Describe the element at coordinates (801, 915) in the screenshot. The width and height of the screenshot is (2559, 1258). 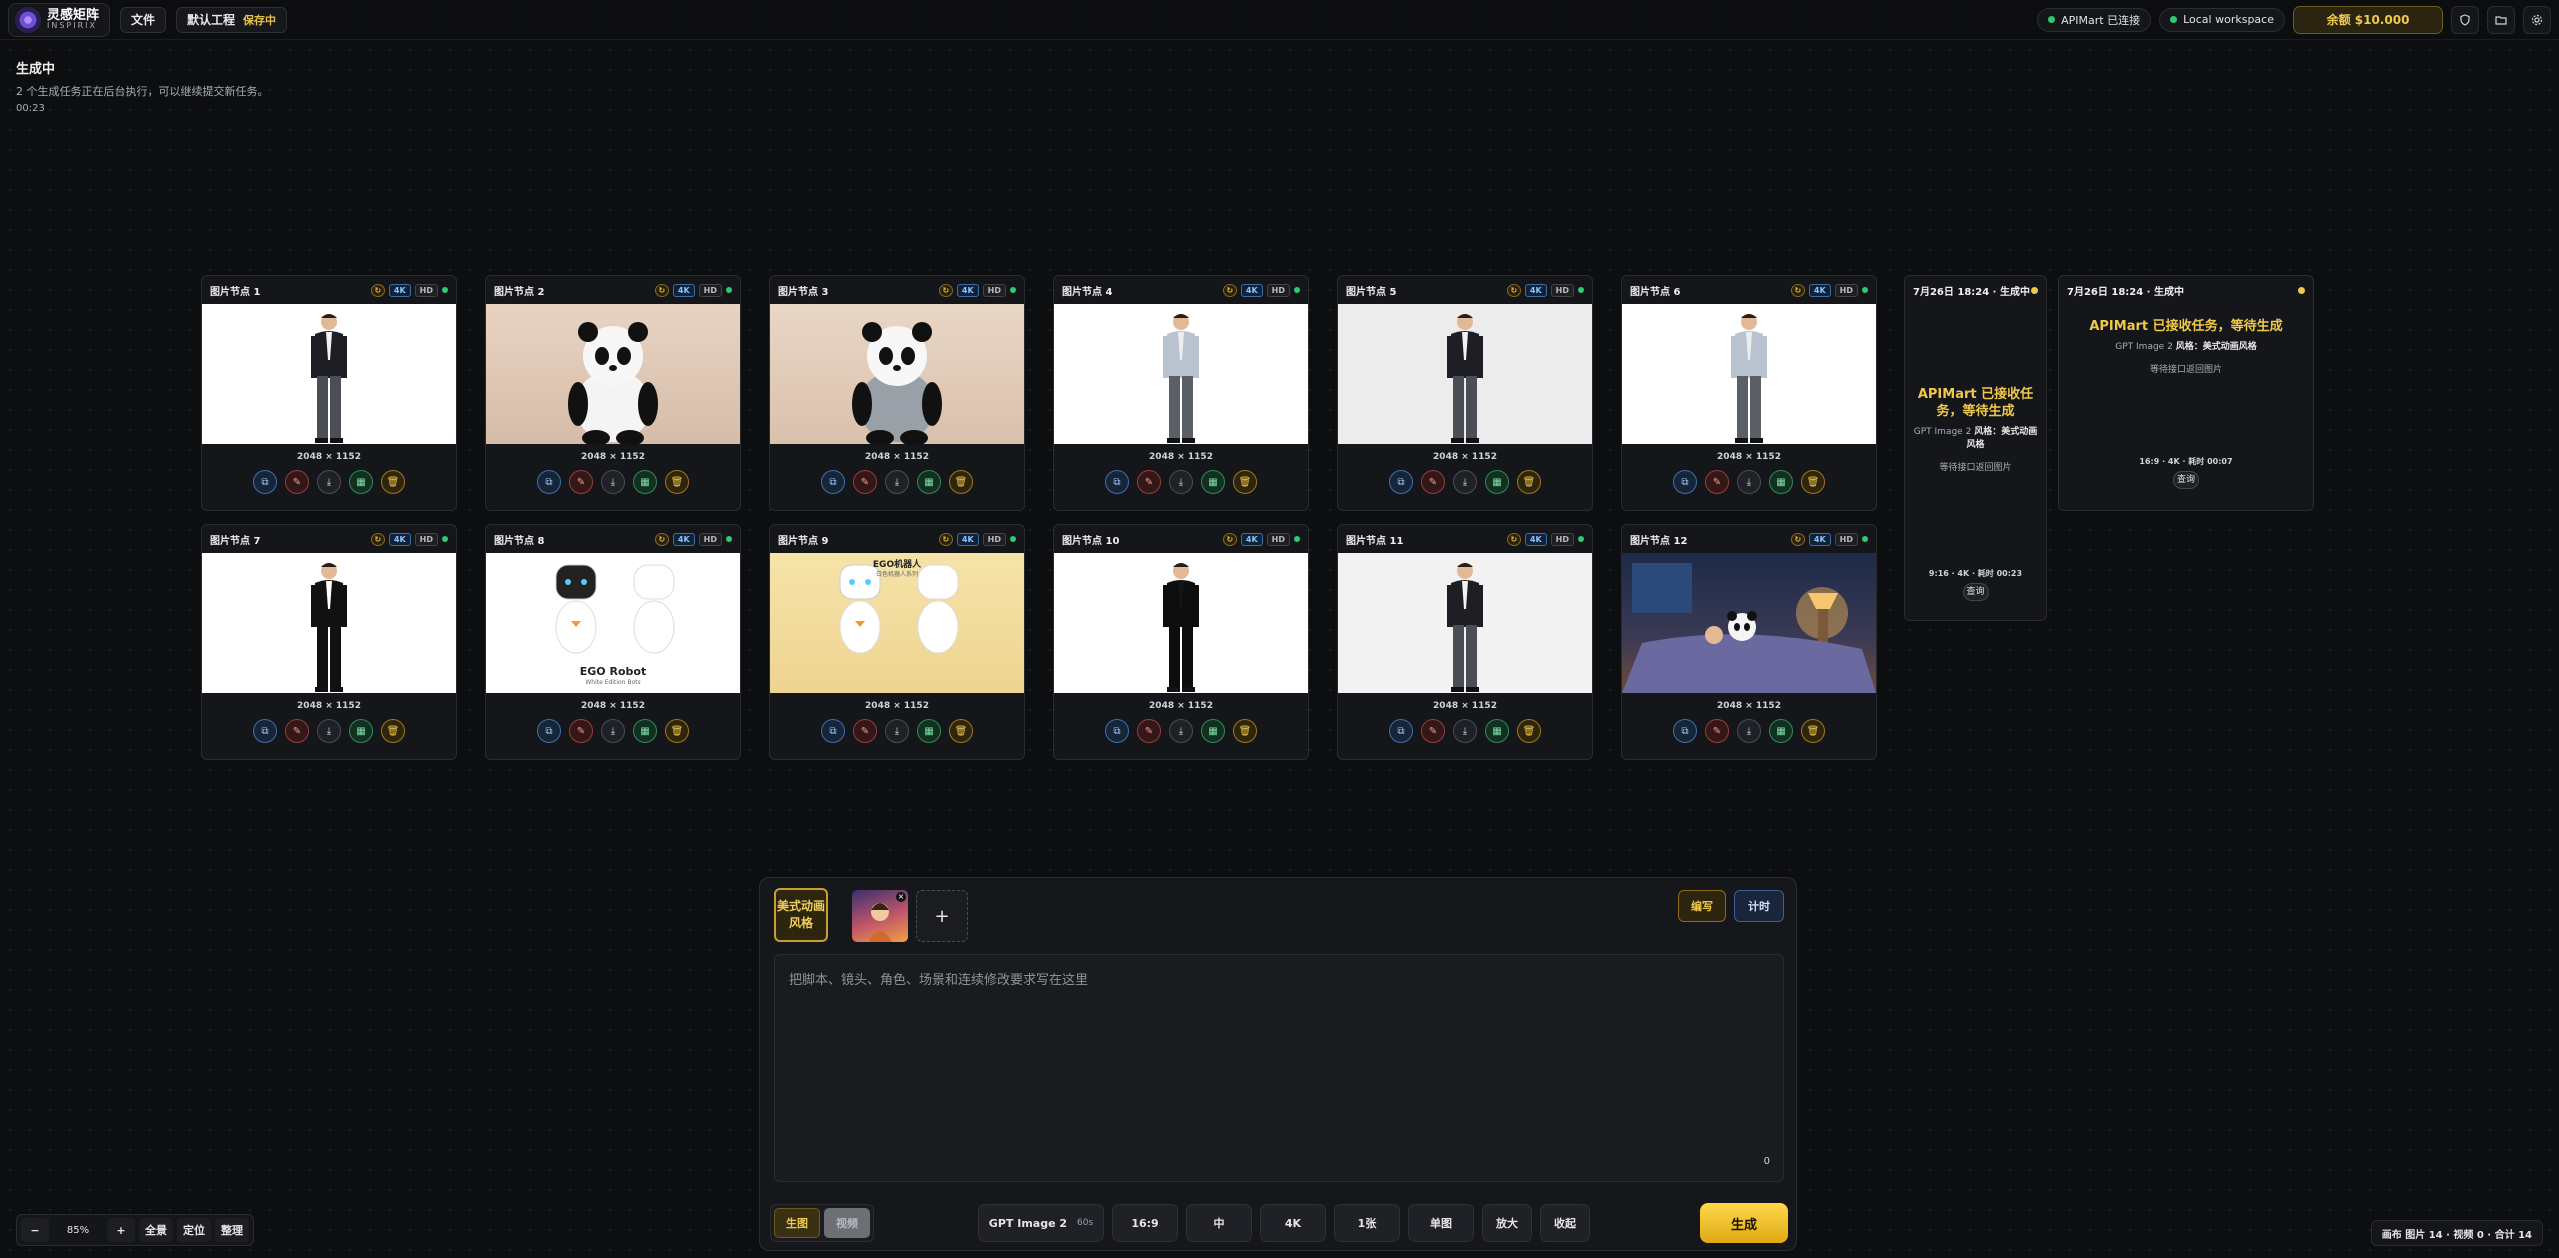
I see `style-tag-button: 美式动画风格` at that location.